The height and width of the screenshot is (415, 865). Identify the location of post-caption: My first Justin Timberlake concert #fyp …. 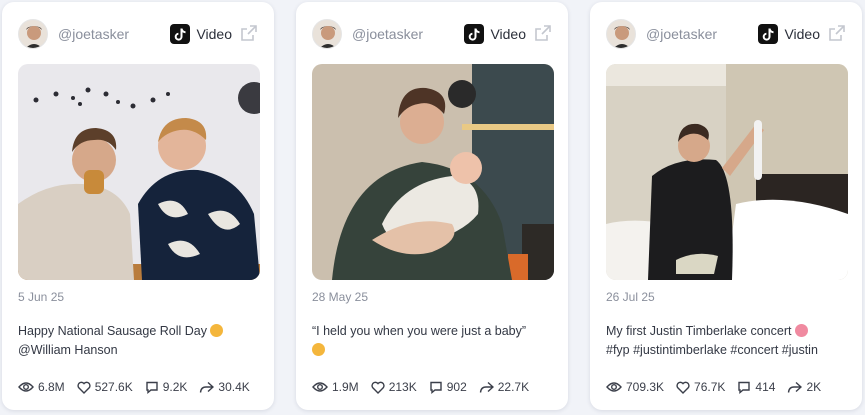
(727, 341).